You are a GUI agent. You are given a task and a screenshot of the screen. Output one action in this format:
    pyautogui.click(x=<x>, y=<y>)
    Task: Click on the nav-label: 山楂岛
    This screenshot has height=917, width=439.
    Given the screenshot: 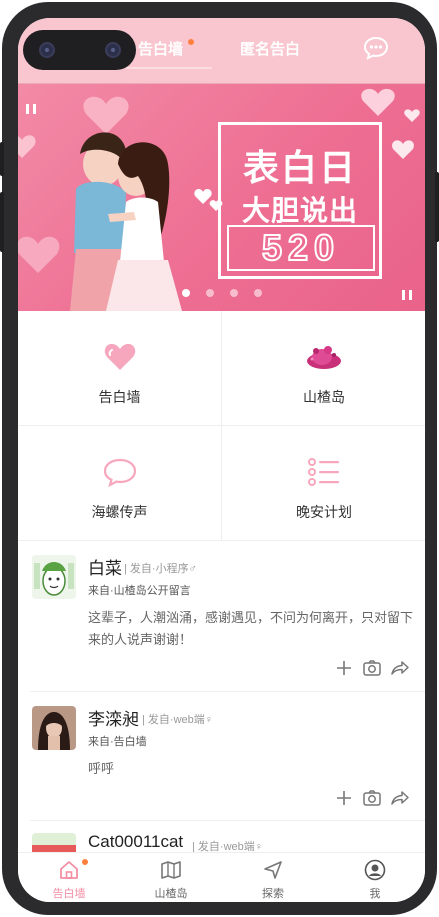 What is the action you would take?
    pyautogui.click(x=171, y=894)
    